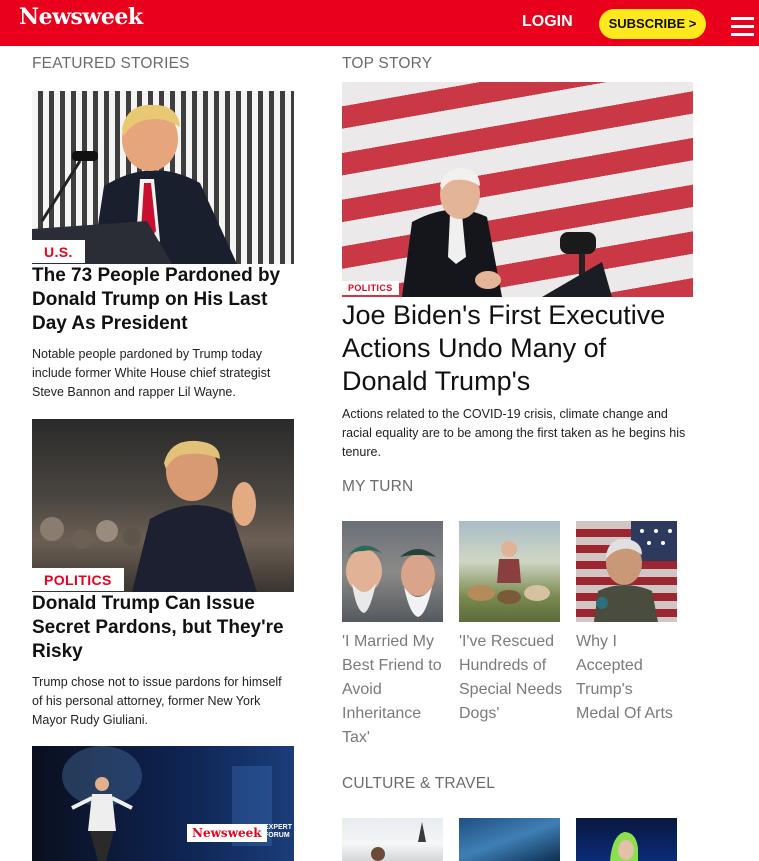  I want to click on story-image-trump-podium: U.S., so click(163, 177).